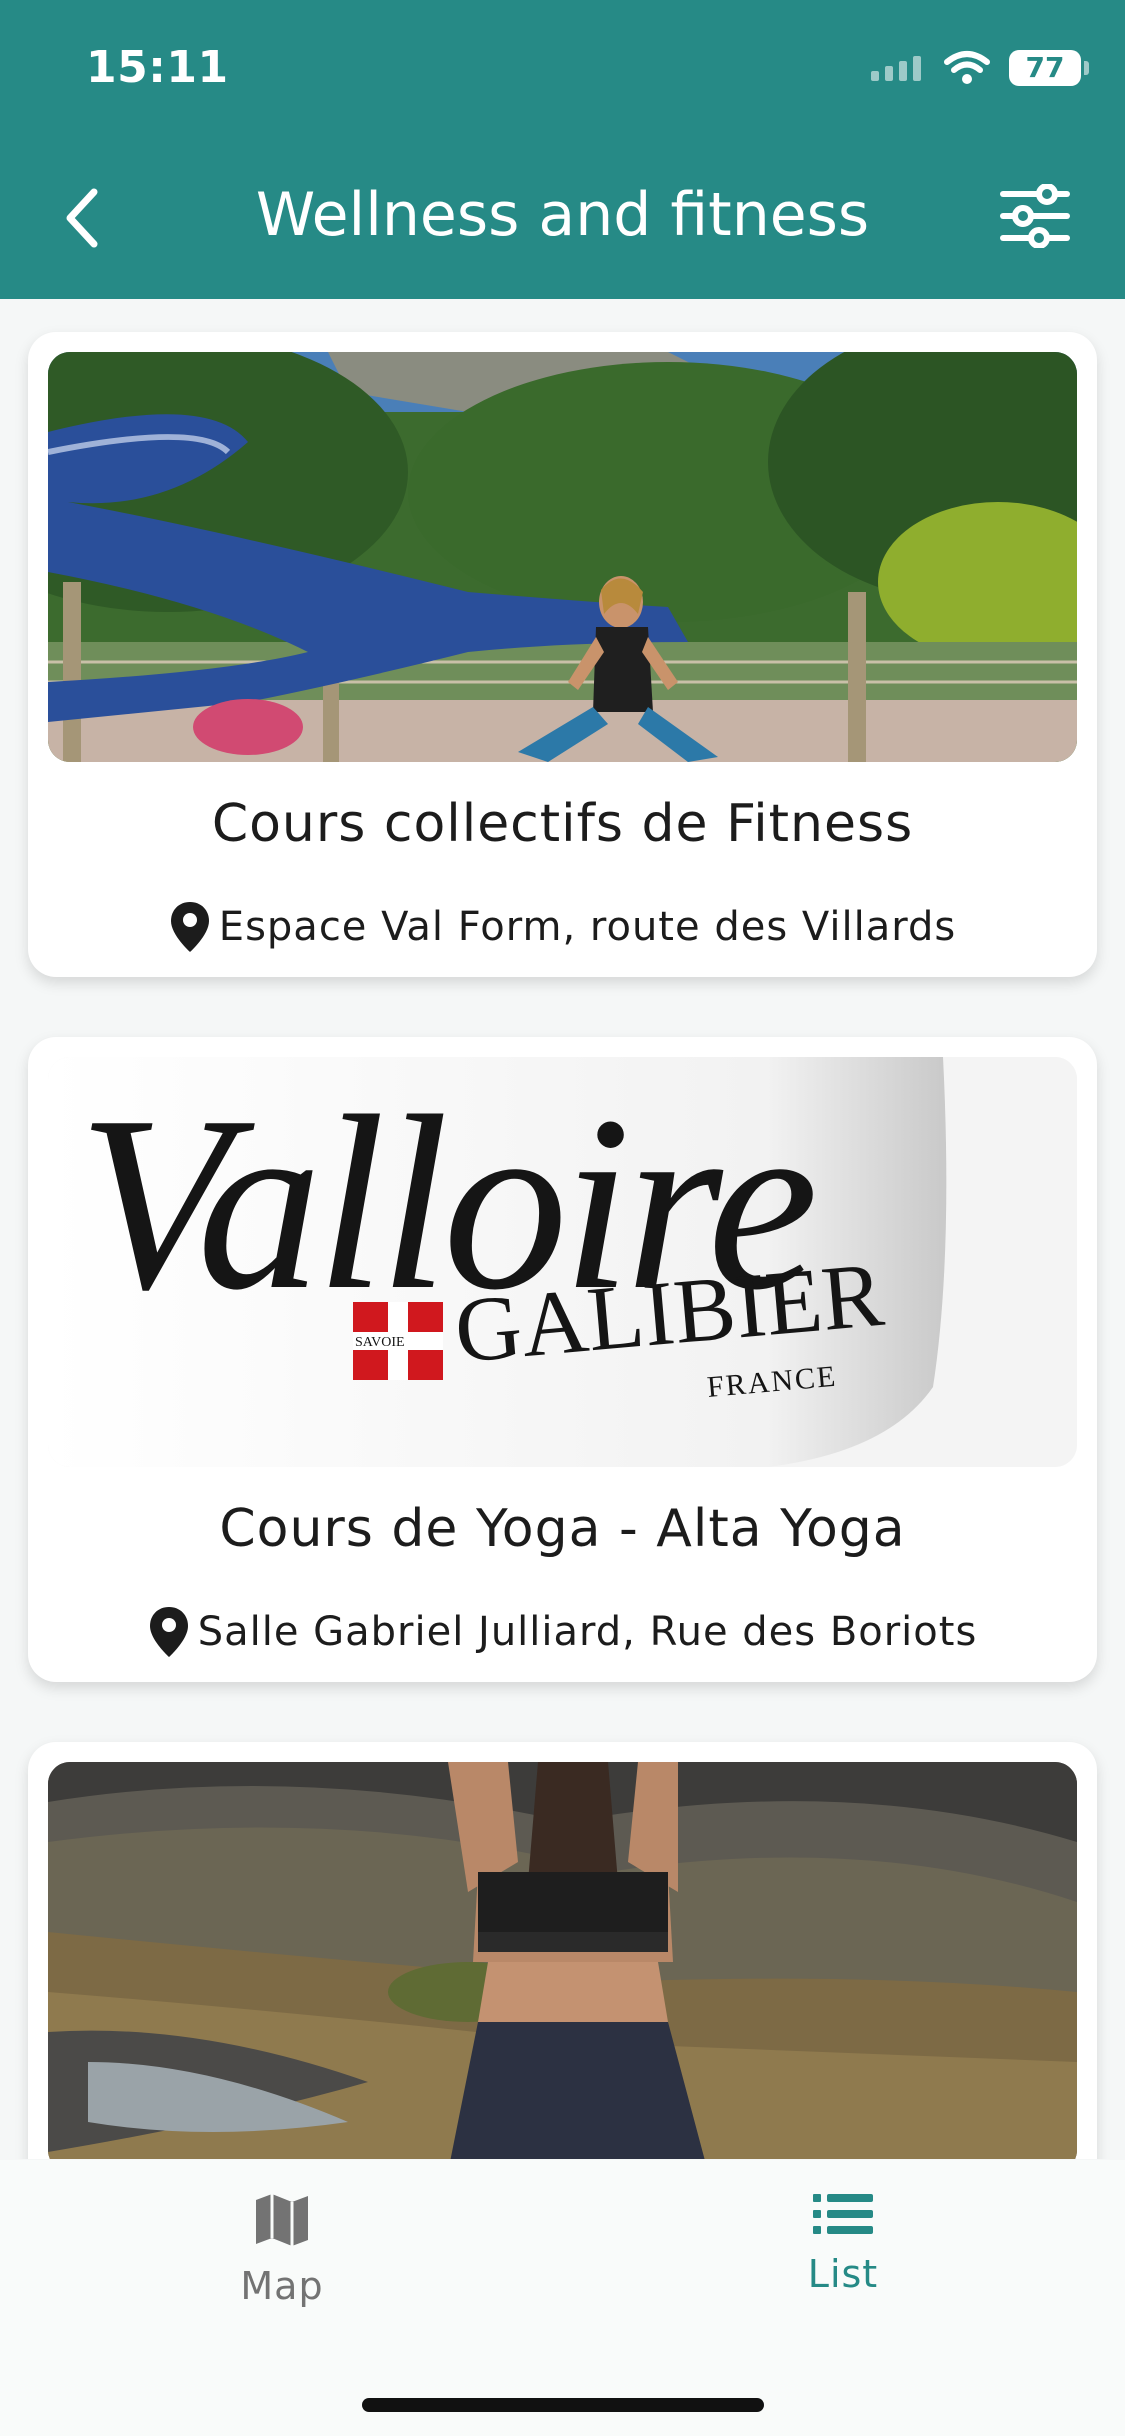  I want to click on battery-indicator: 77, so click(1049, 68).